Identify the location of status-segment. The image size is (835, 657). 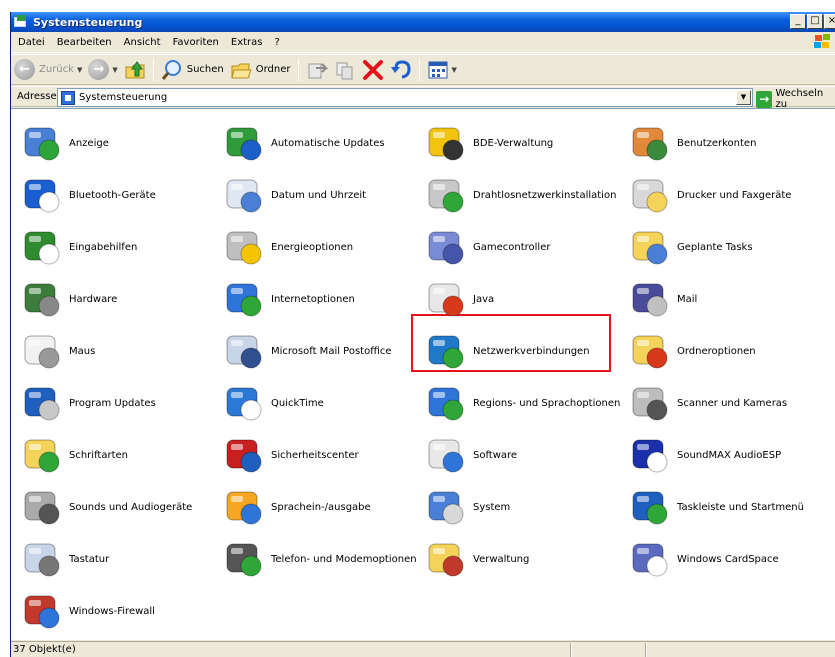
(608, 649).